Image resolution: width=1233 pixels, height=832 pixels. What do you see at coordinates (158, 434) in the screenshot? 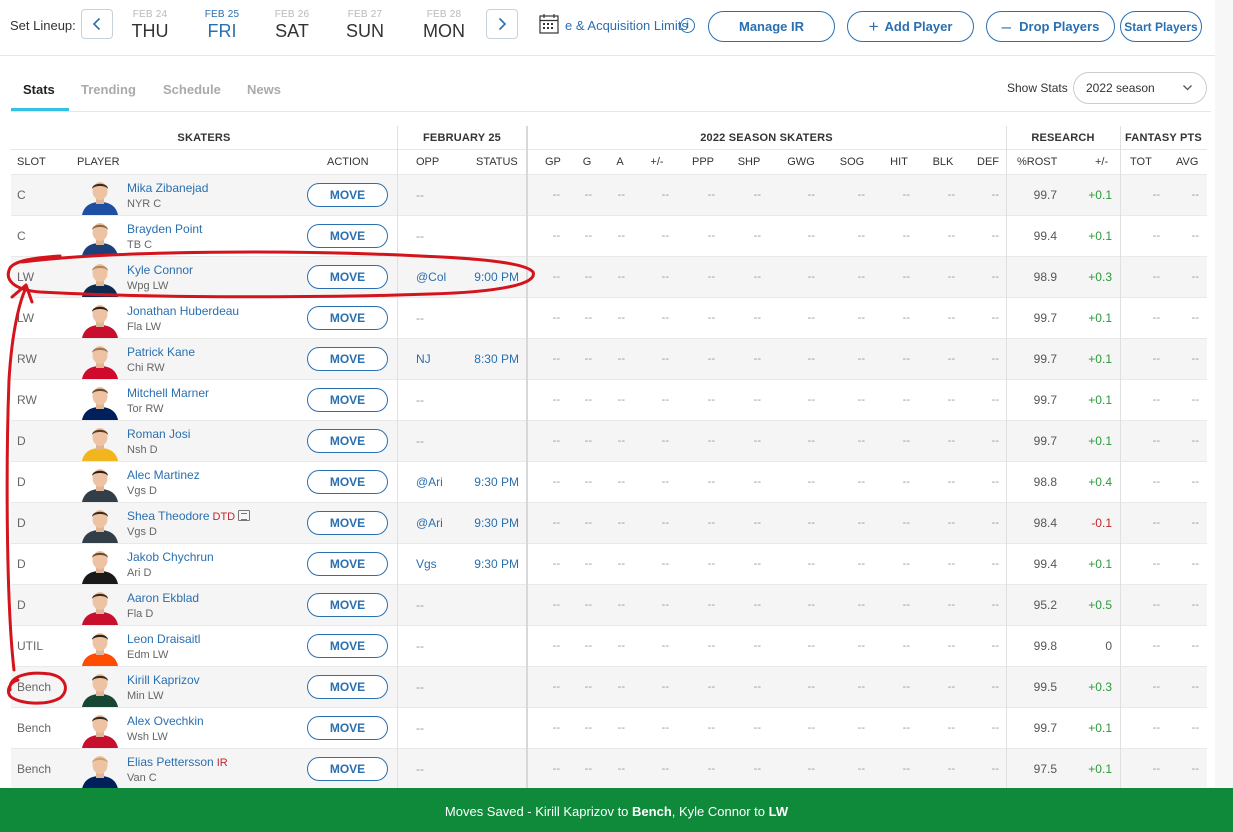
I see `player-name-link: Roman Josi` at bounding box center [158, 434].